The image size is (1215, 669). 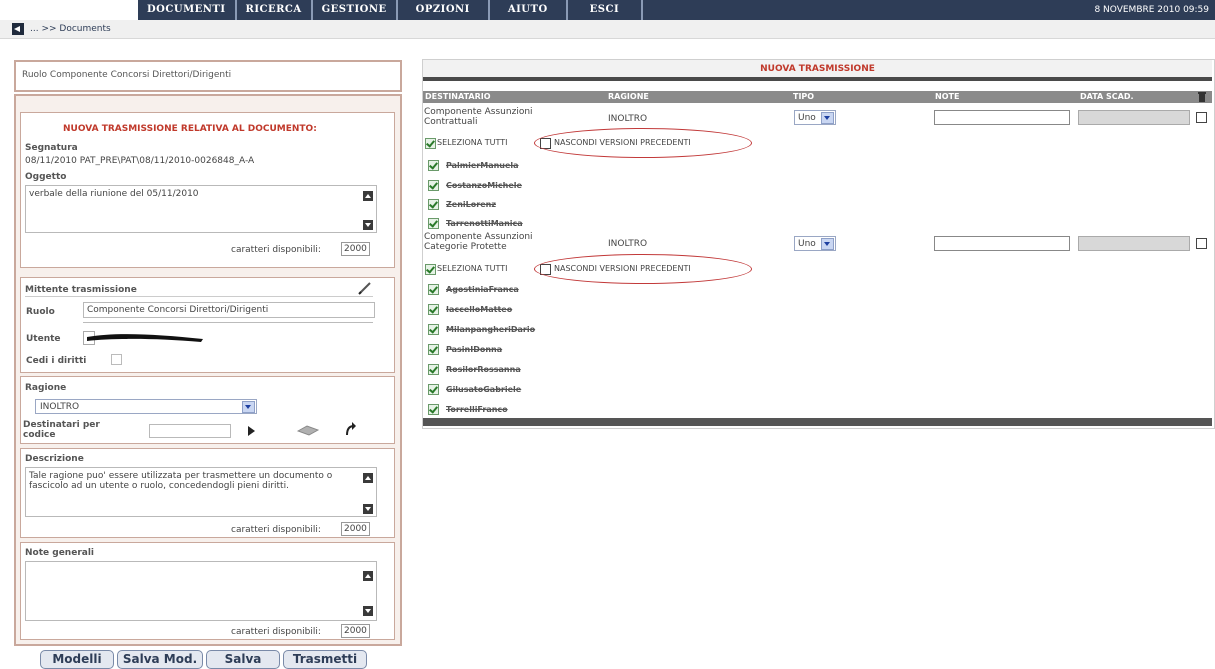 I want to click on user-name: TorrelliFranco, so click(x=477, y=409).